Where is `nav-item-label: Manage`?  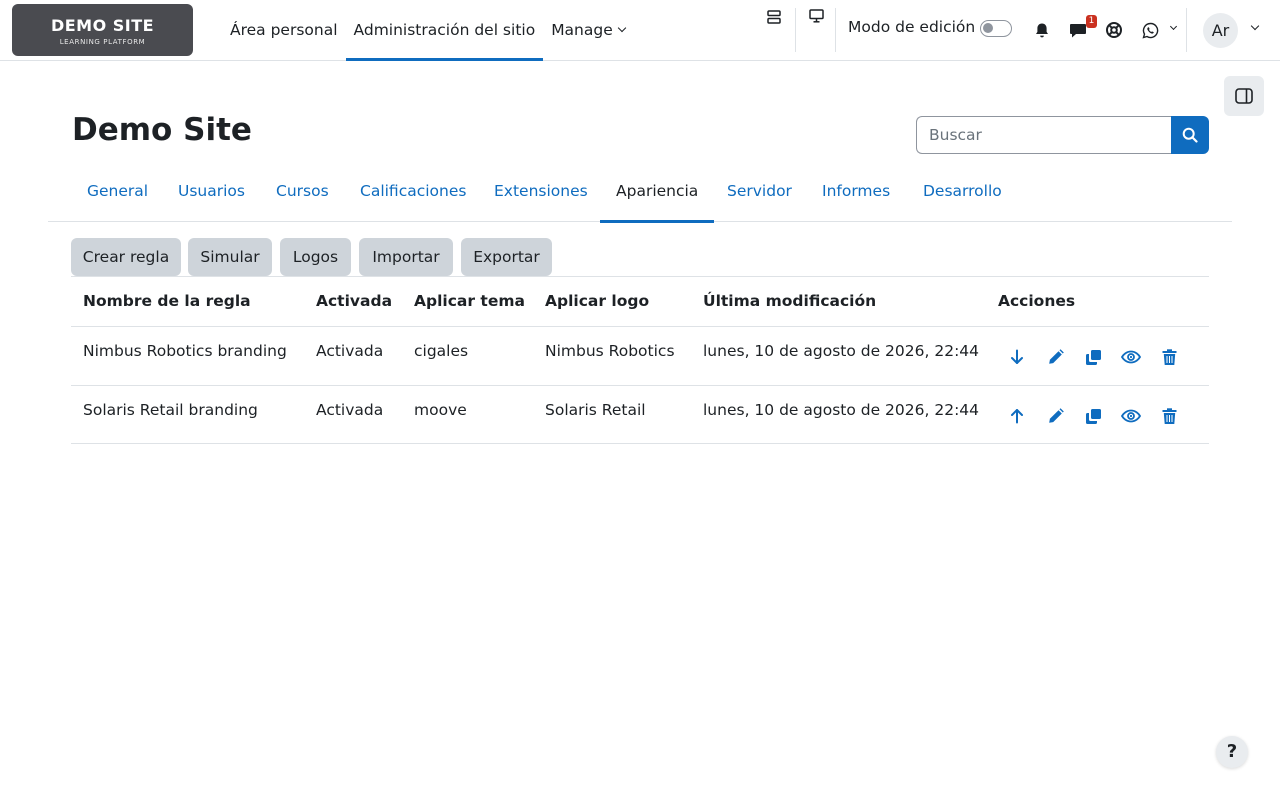
nav-item-label: Manage is located at coordinates (582, 30).